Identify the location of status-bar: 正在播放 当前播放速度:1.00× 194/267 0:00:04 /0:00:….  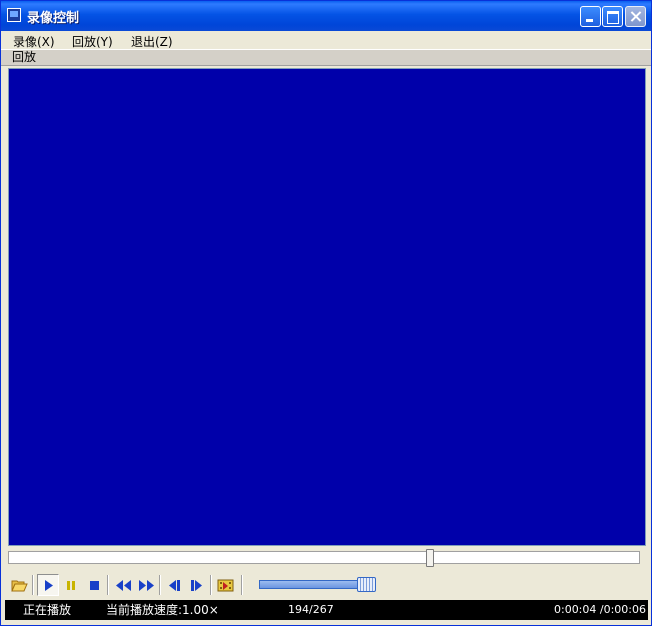
(326, 610).